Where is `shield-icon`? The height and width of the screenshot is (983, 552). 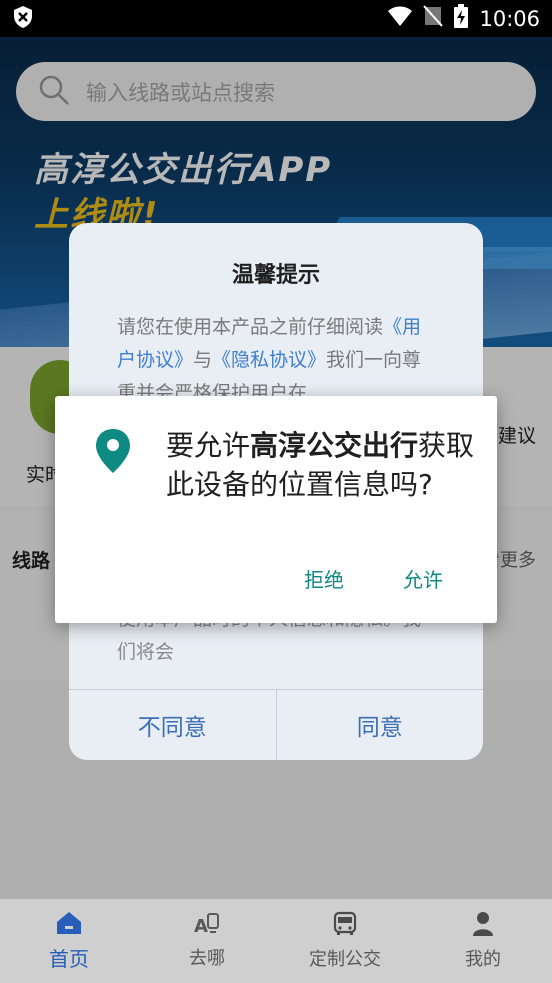
shield-icon is located at coordinates (23, 19).